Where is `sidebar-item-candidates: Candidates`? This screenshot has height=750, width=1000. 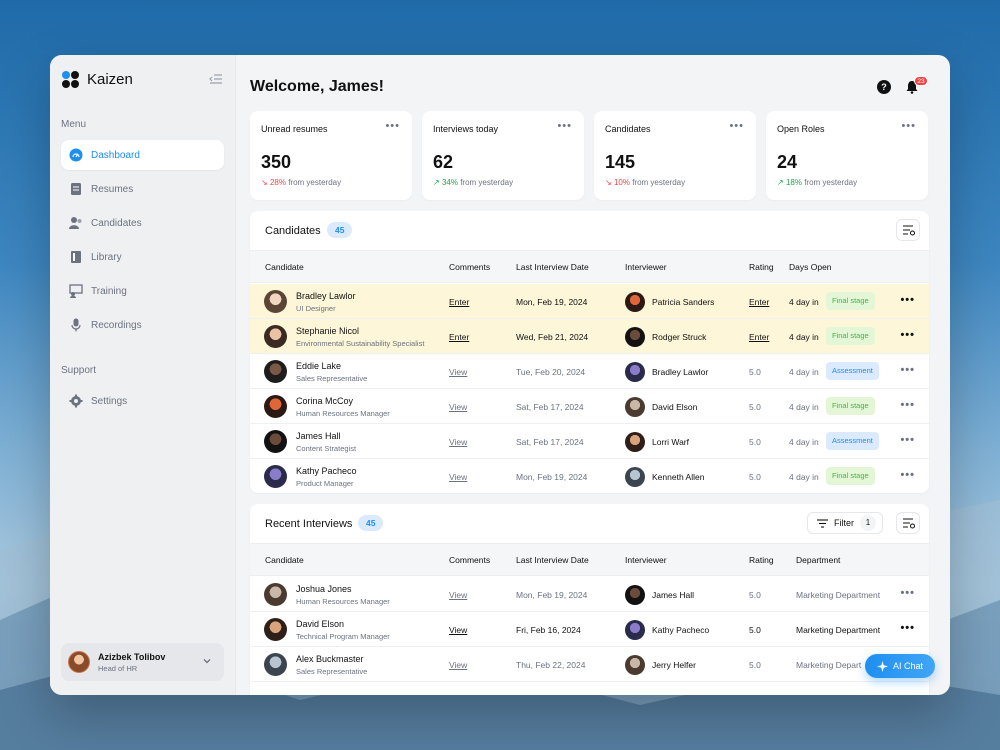
sidebar-item-candidates: Candidates is located at coordinates (142, 223).